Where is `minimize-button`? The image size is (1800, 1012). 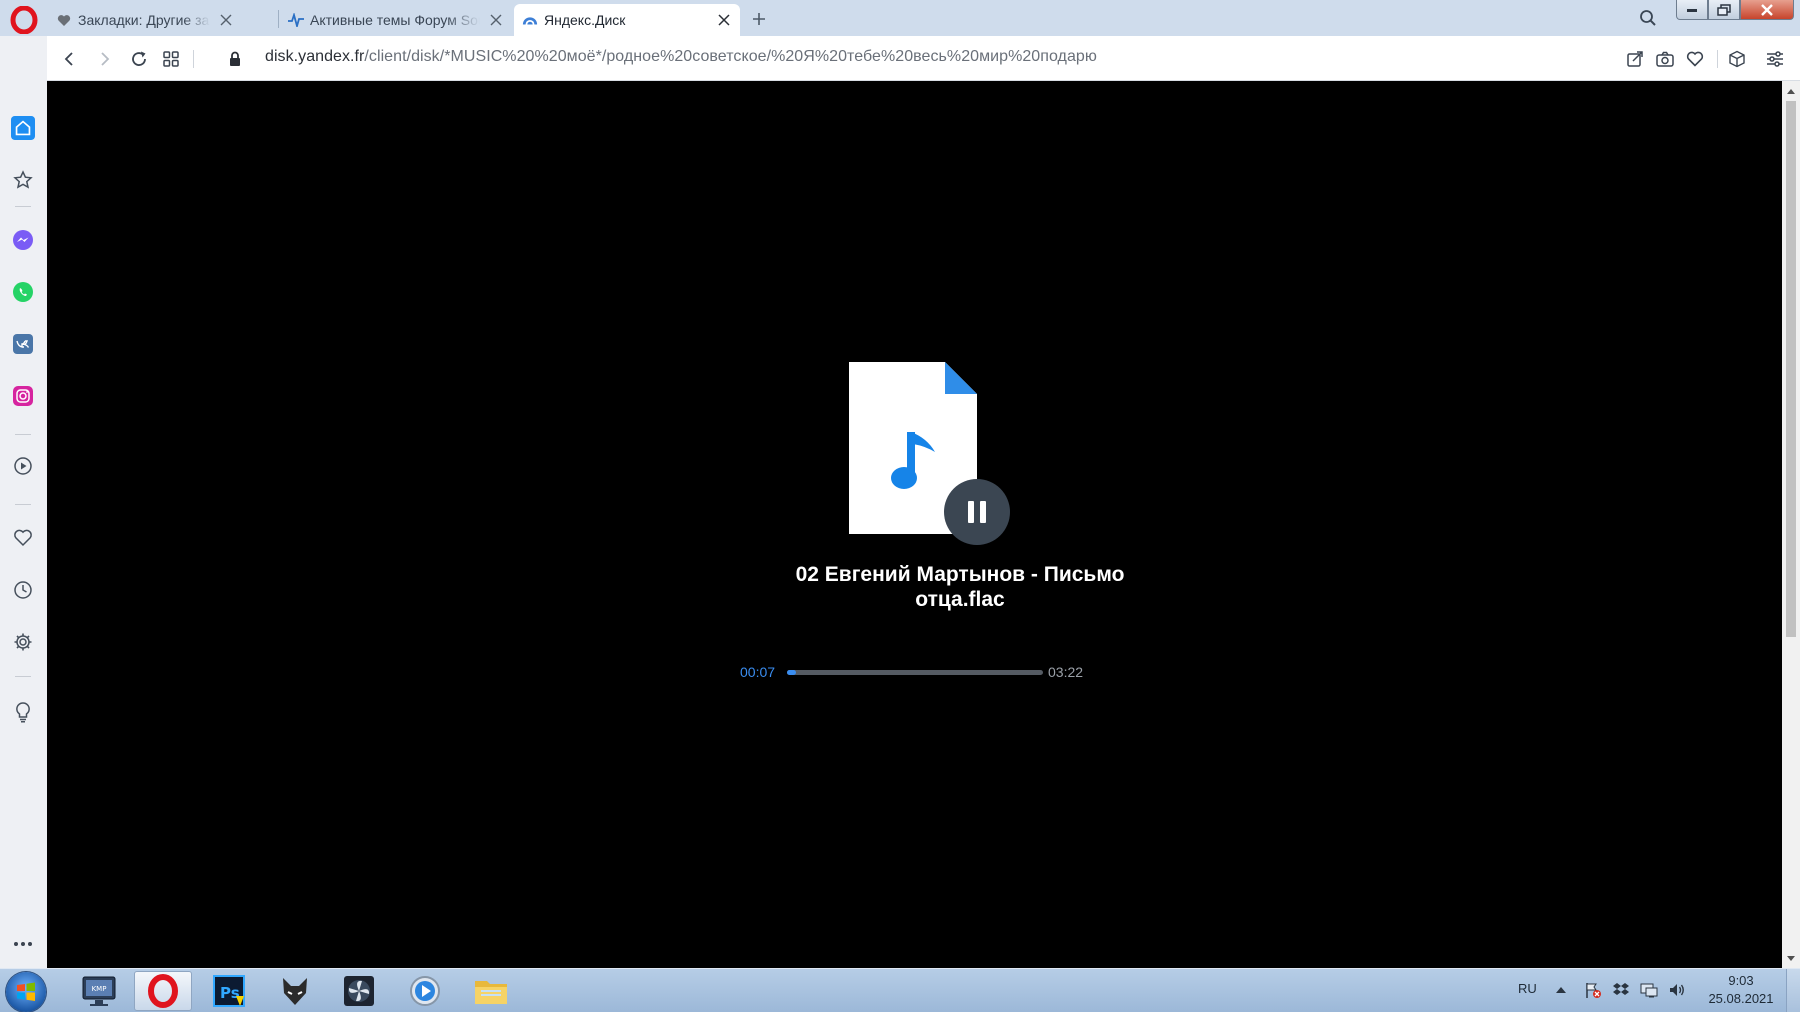
minimize-button is located at coordinates (1692, 10).